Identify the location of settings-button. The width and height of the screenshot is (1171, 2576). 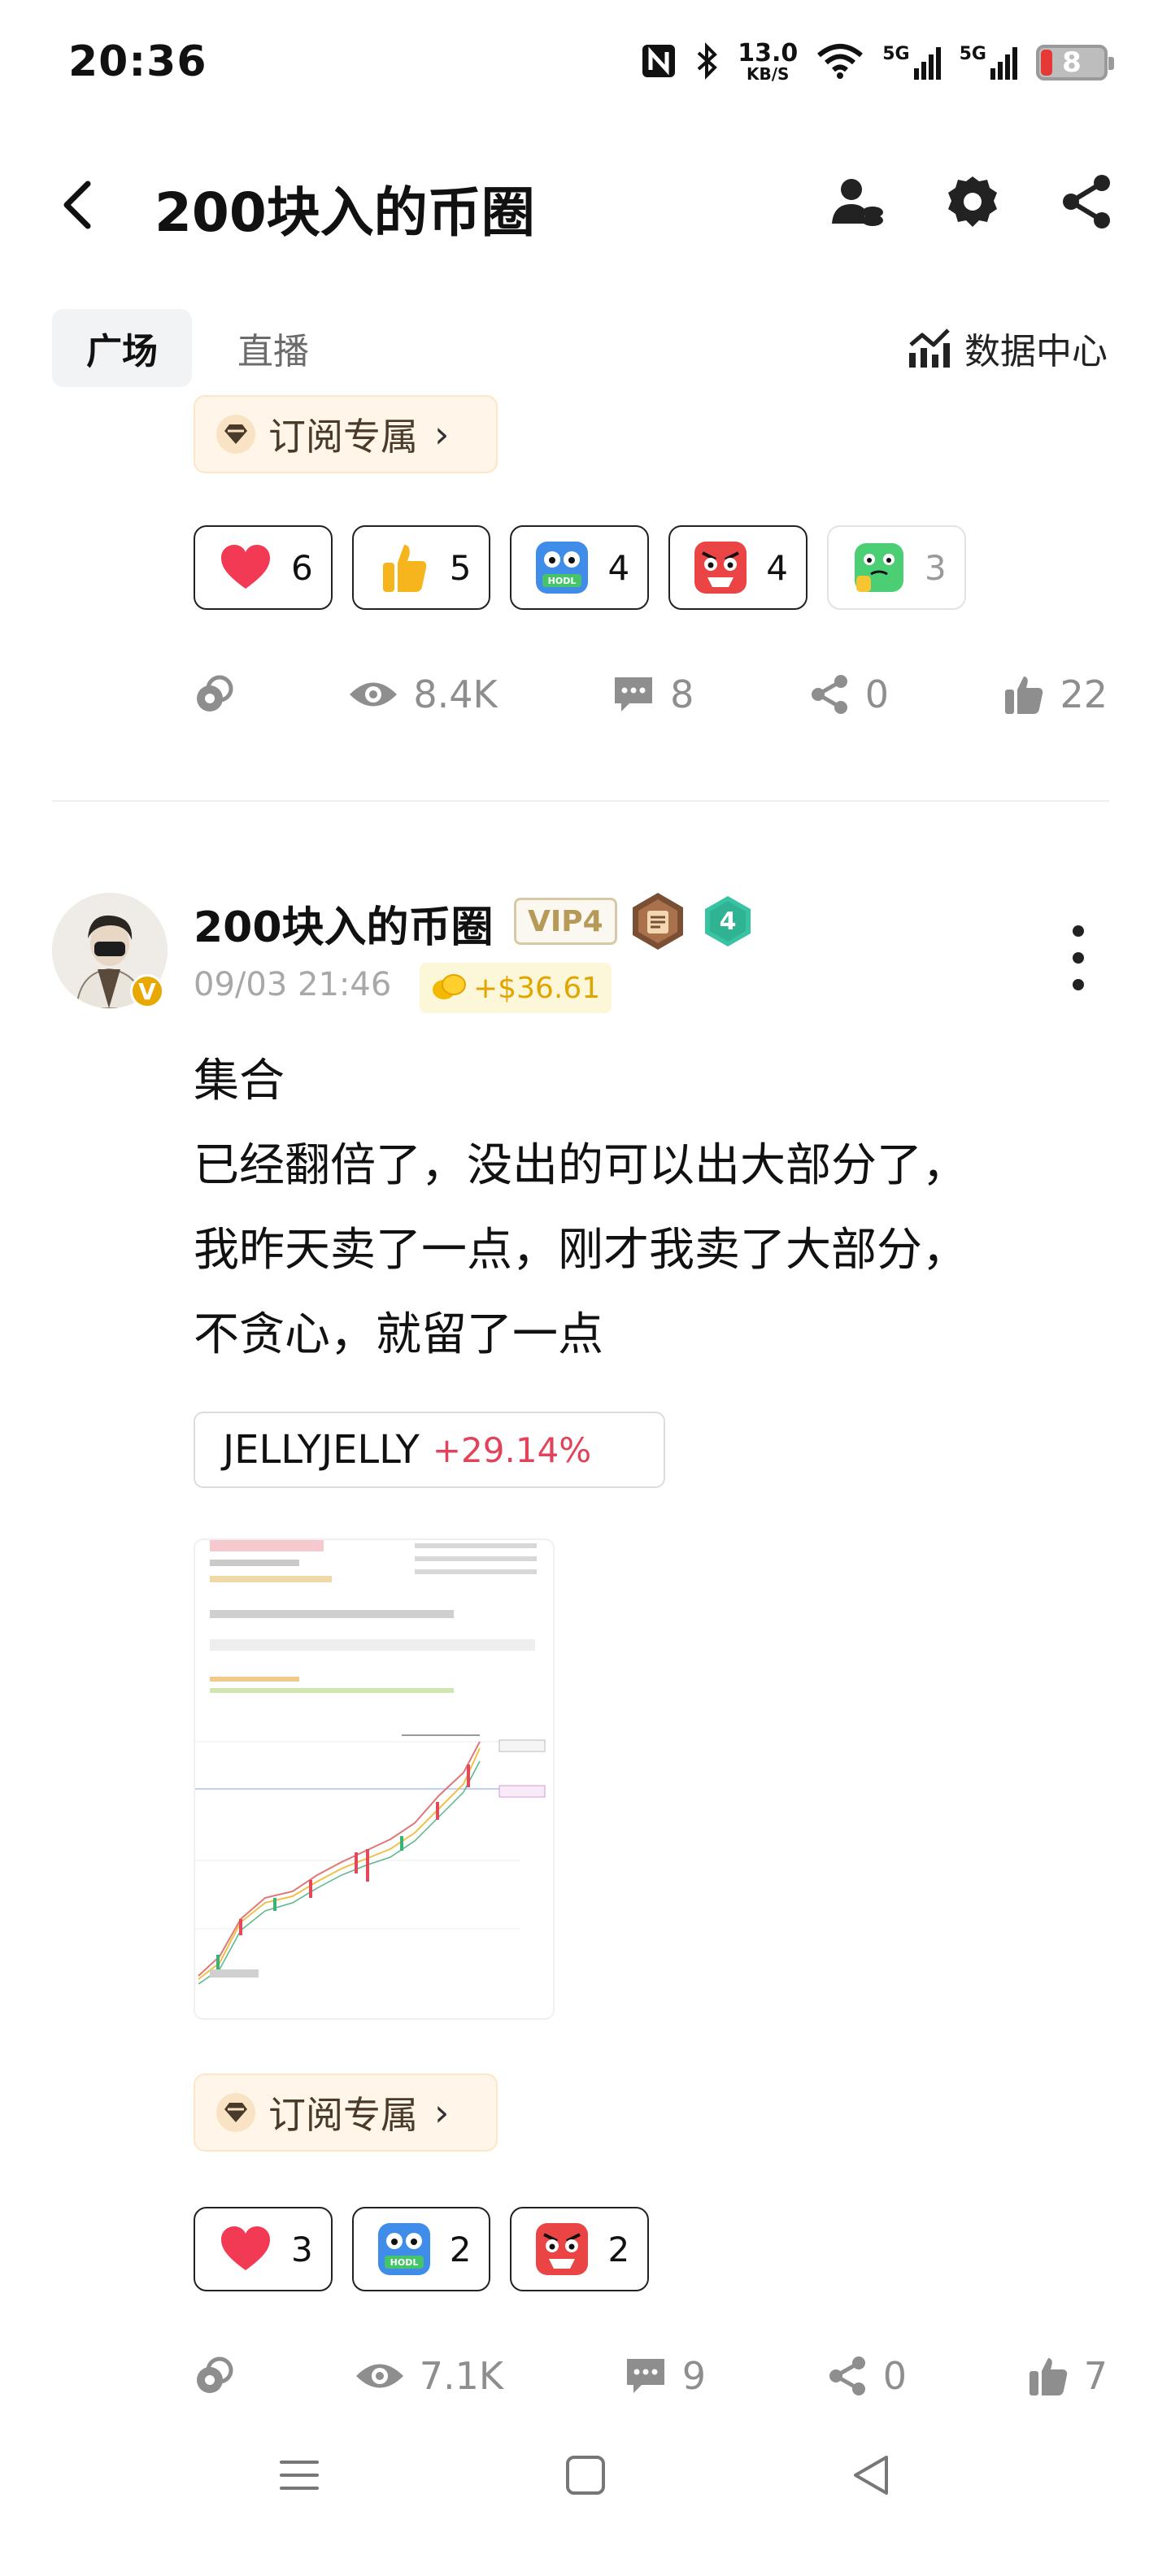
(972, 202).